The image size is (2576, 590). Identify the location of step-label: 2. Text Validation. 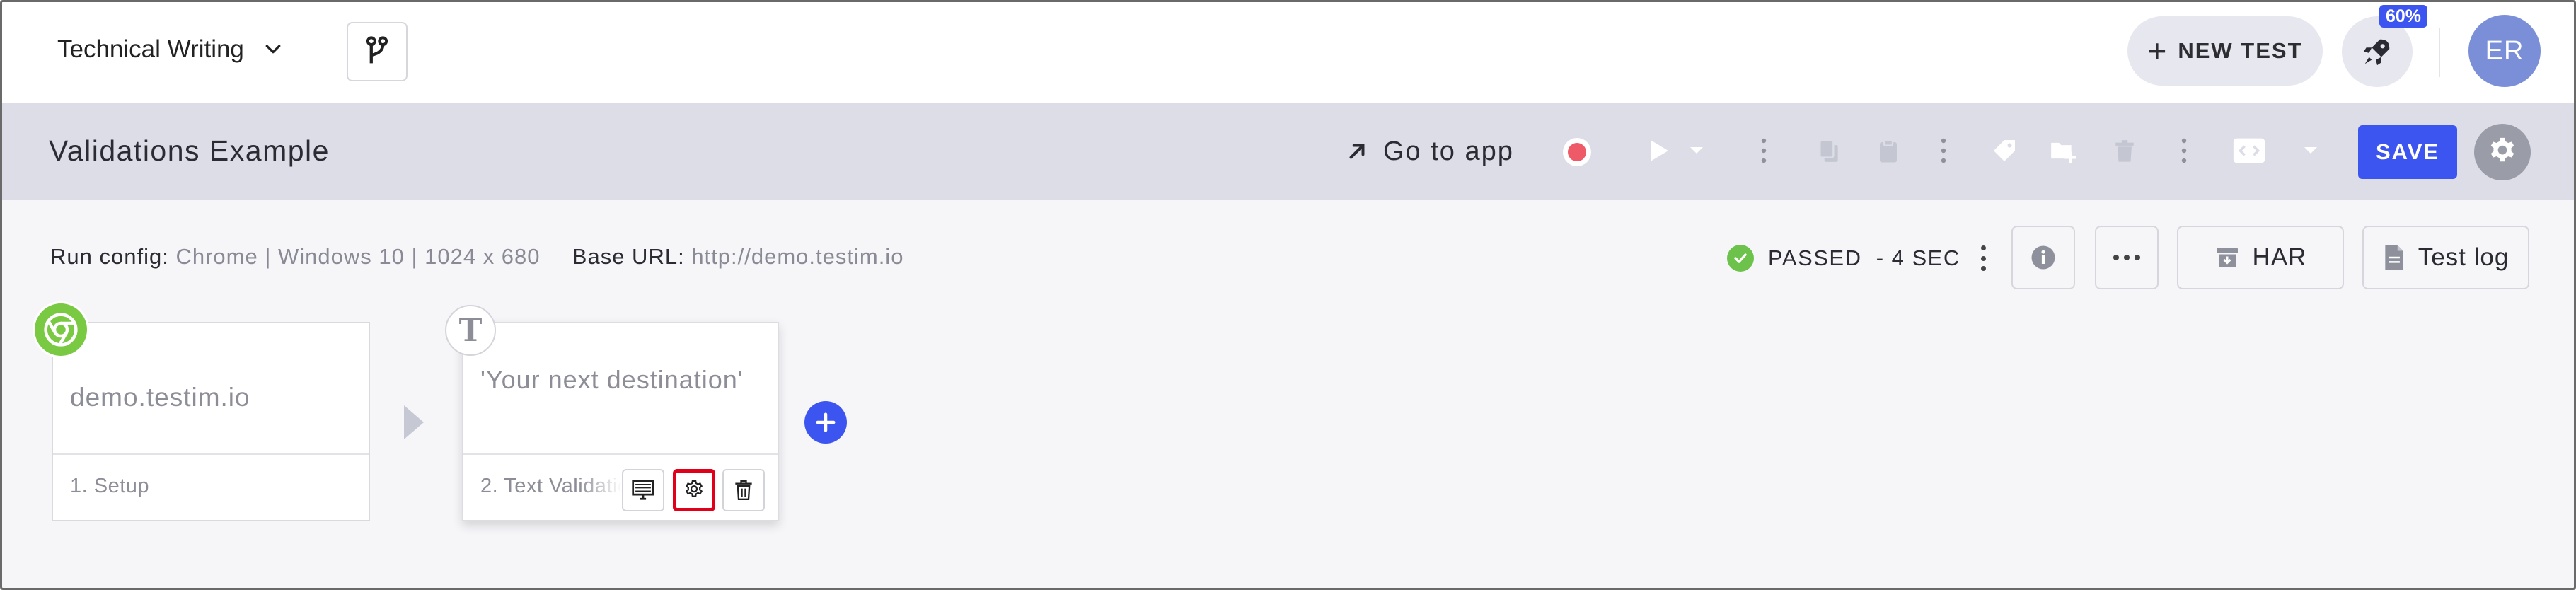
(551, 486).